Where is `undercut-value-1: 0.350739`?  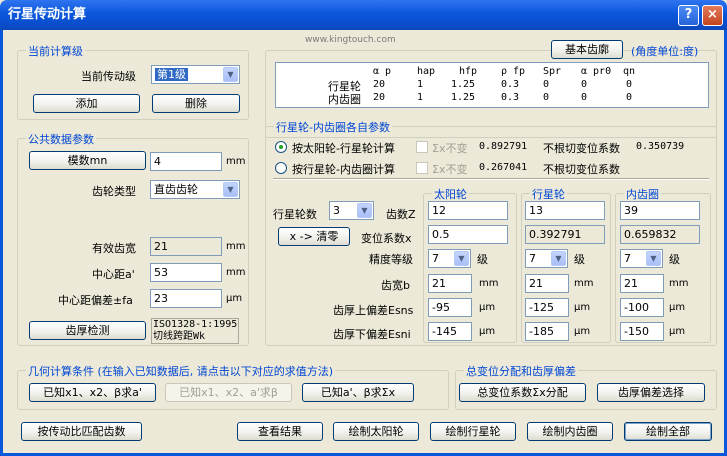
undercut-value-1: 0.350739 is located at coordinates (660, 146).